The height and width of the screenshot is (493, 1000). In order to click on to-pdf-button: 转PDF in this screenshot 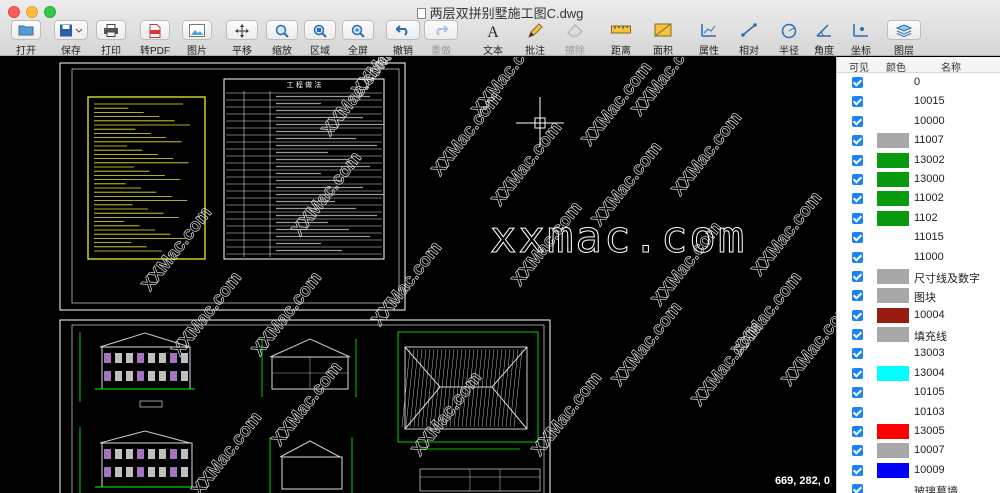, I will do `click(155, 38)`.